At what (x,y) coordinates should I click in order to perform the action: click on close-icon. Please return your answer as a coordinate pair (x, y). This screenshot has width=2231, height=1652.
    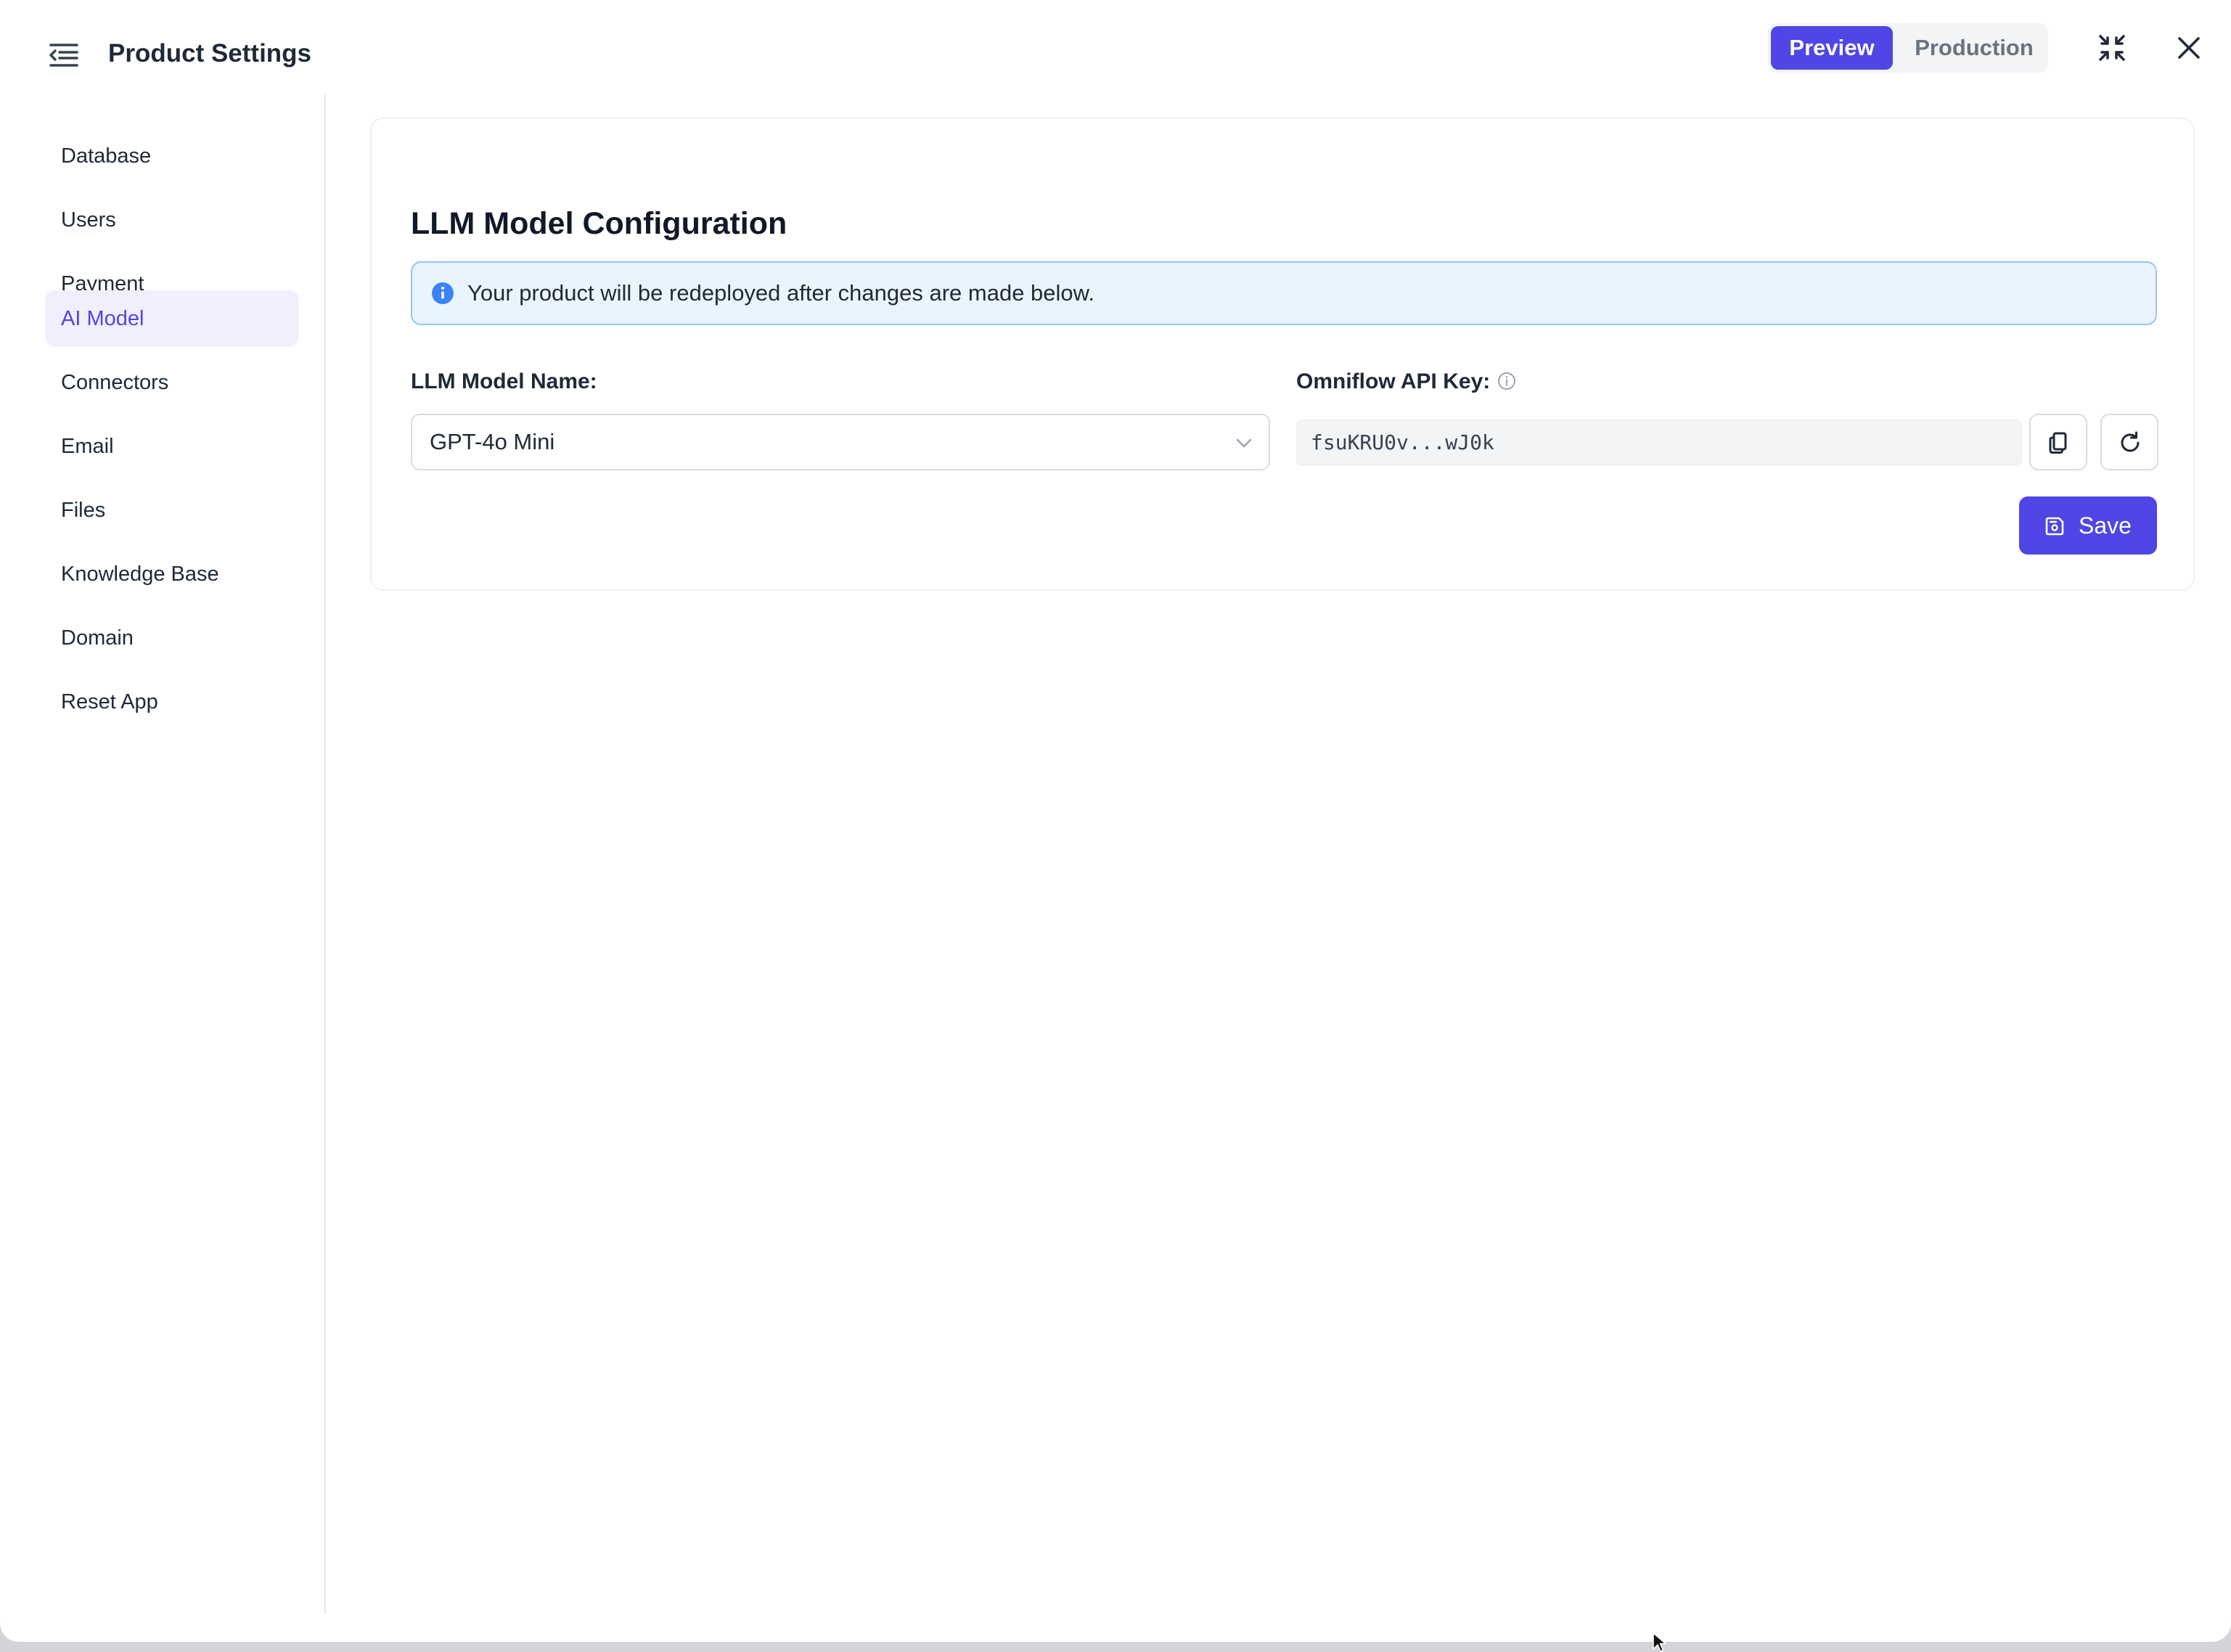
    Looking at the image, I should click on (2189, 48).